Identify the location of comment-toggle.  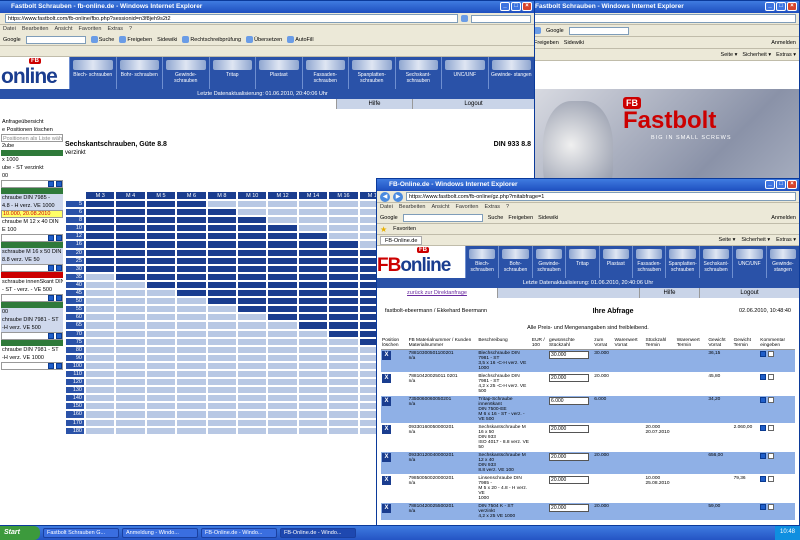
(771, 428).